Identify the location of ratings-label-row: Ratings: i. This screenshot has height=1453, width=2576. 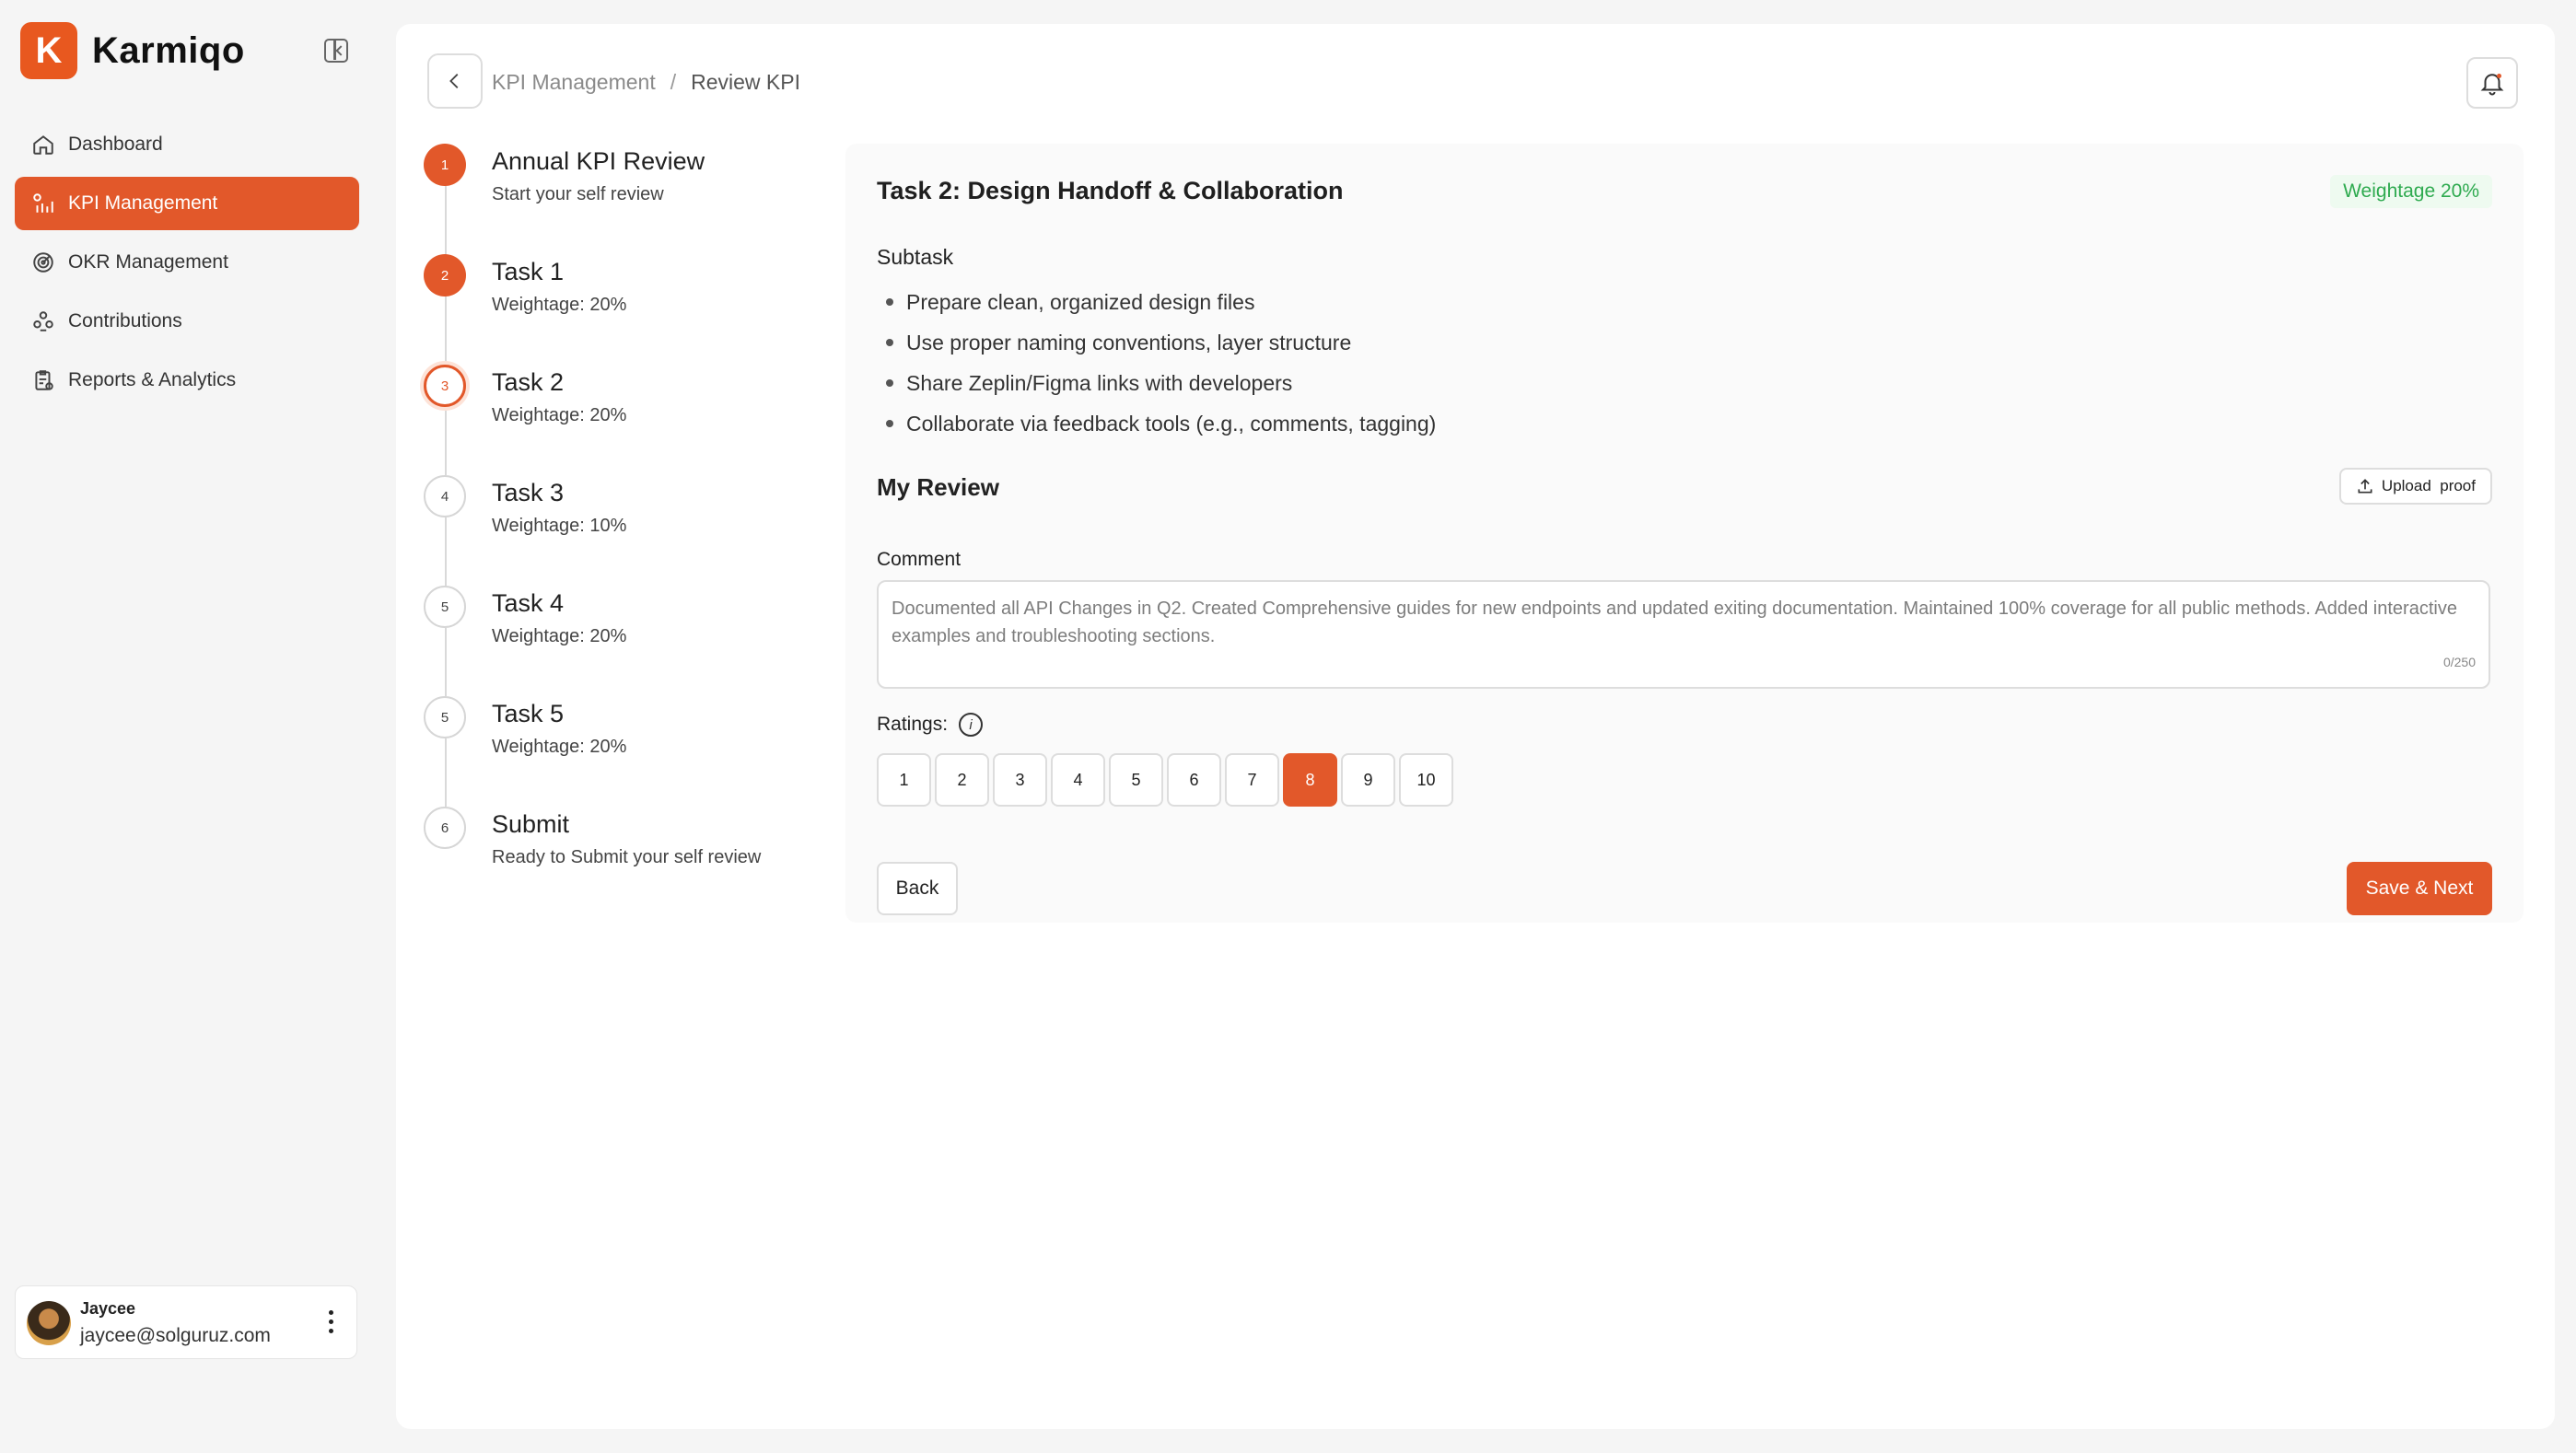
(930, 725).